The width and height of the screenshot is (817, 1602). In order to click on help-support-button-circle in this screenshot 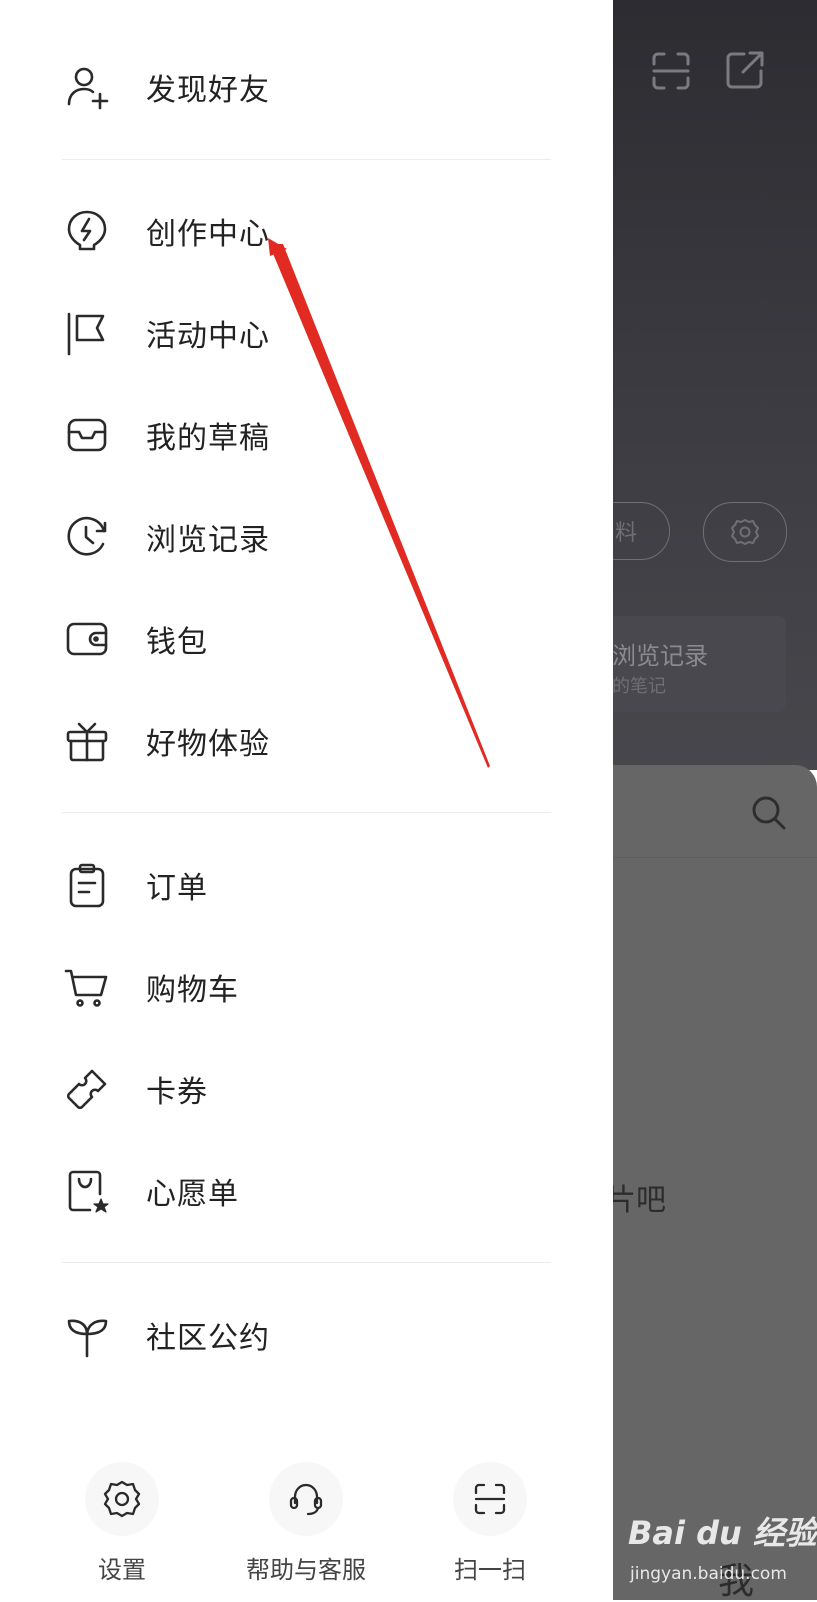, I will do `click(306, 1499)`.